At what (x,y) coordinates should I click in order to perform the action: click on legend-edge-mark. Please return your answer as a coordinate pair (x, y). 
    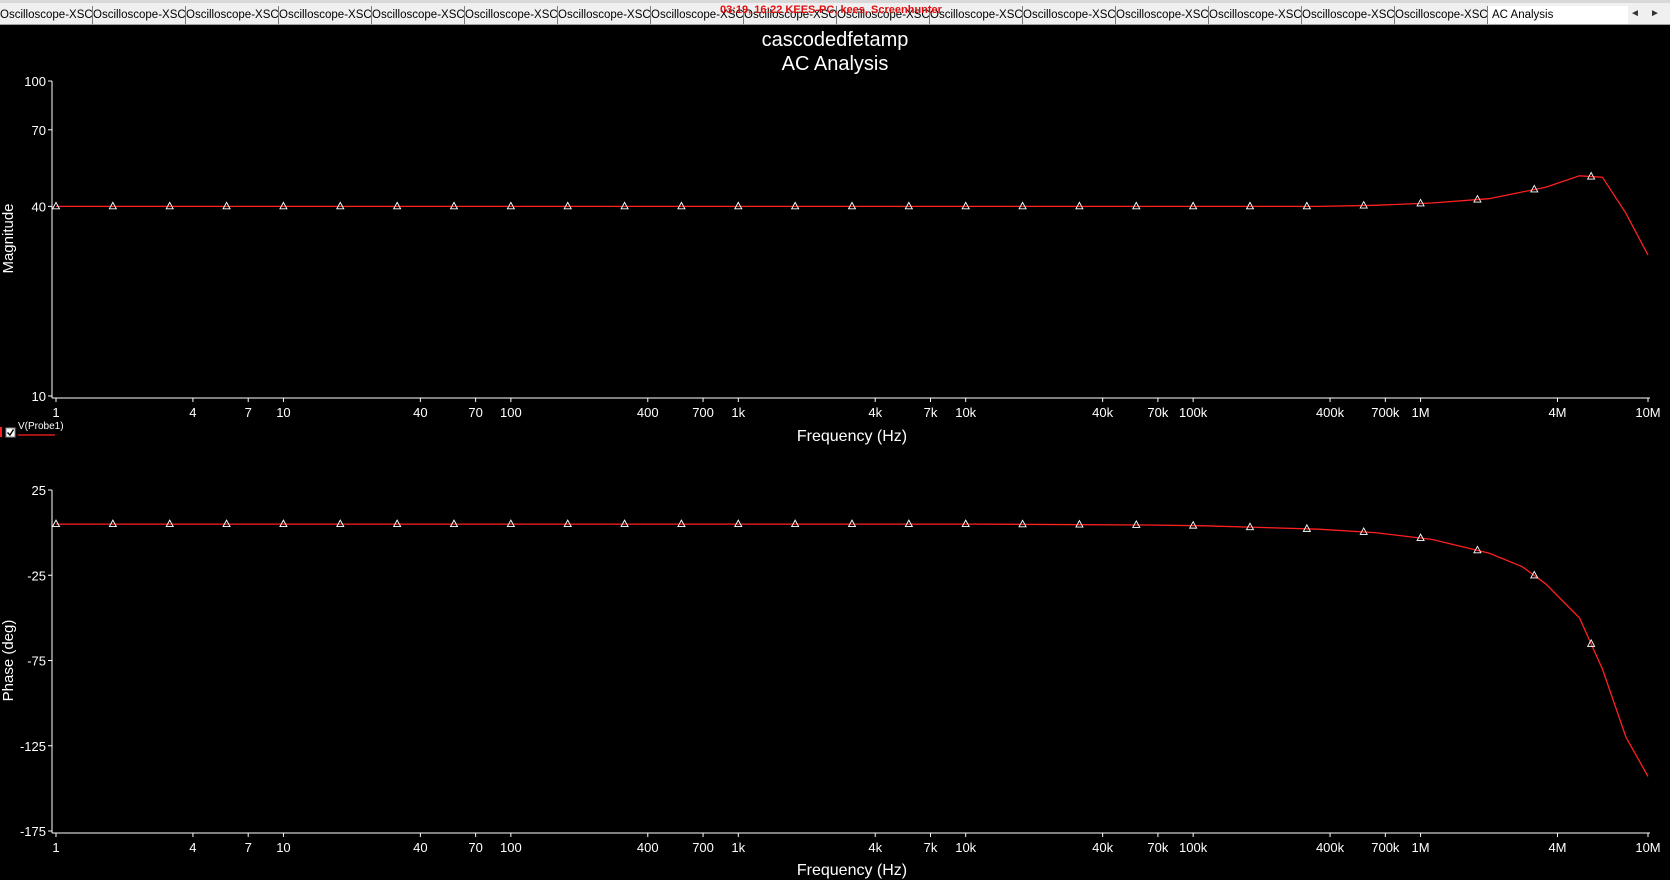
    Looking at the image, I should click on (1, 432).